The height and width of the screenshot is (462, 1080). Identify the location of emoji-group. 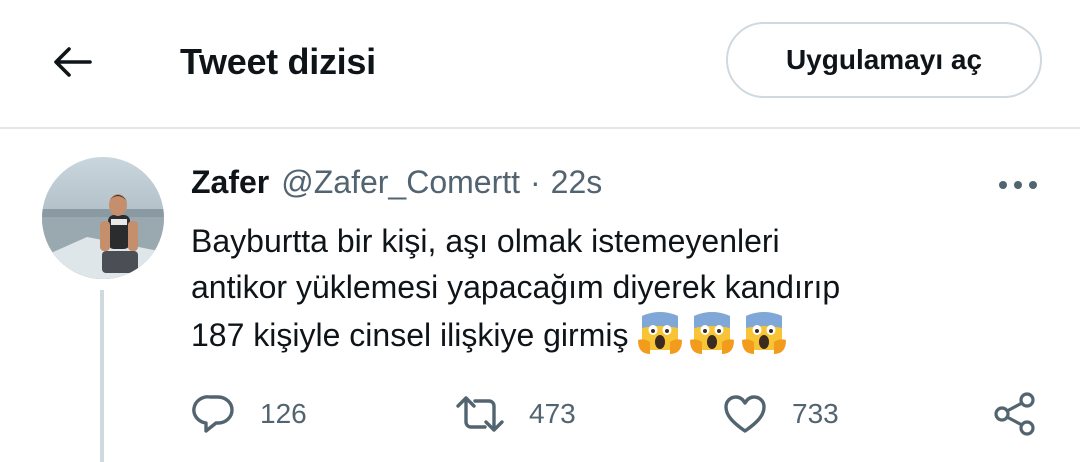
(714, 339).